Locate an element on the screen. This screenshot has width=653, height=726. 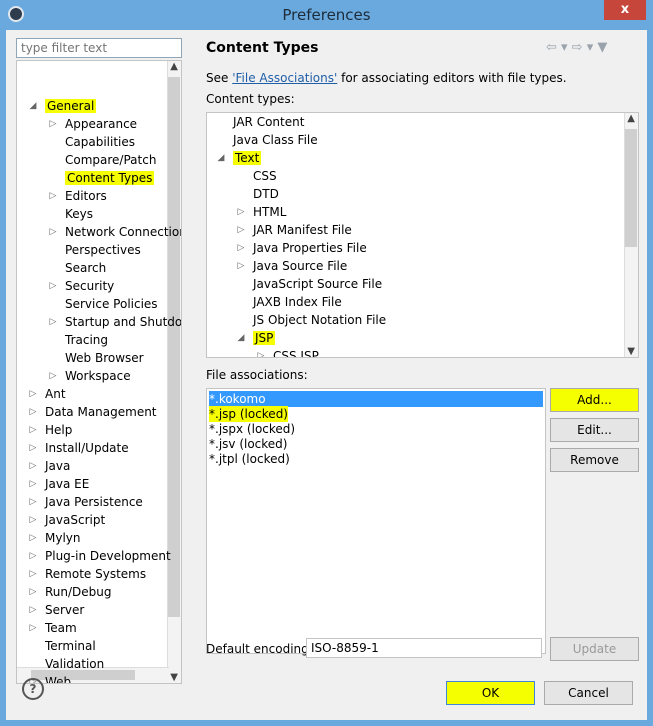
update-button: Update is located at coordinates (594, 649).